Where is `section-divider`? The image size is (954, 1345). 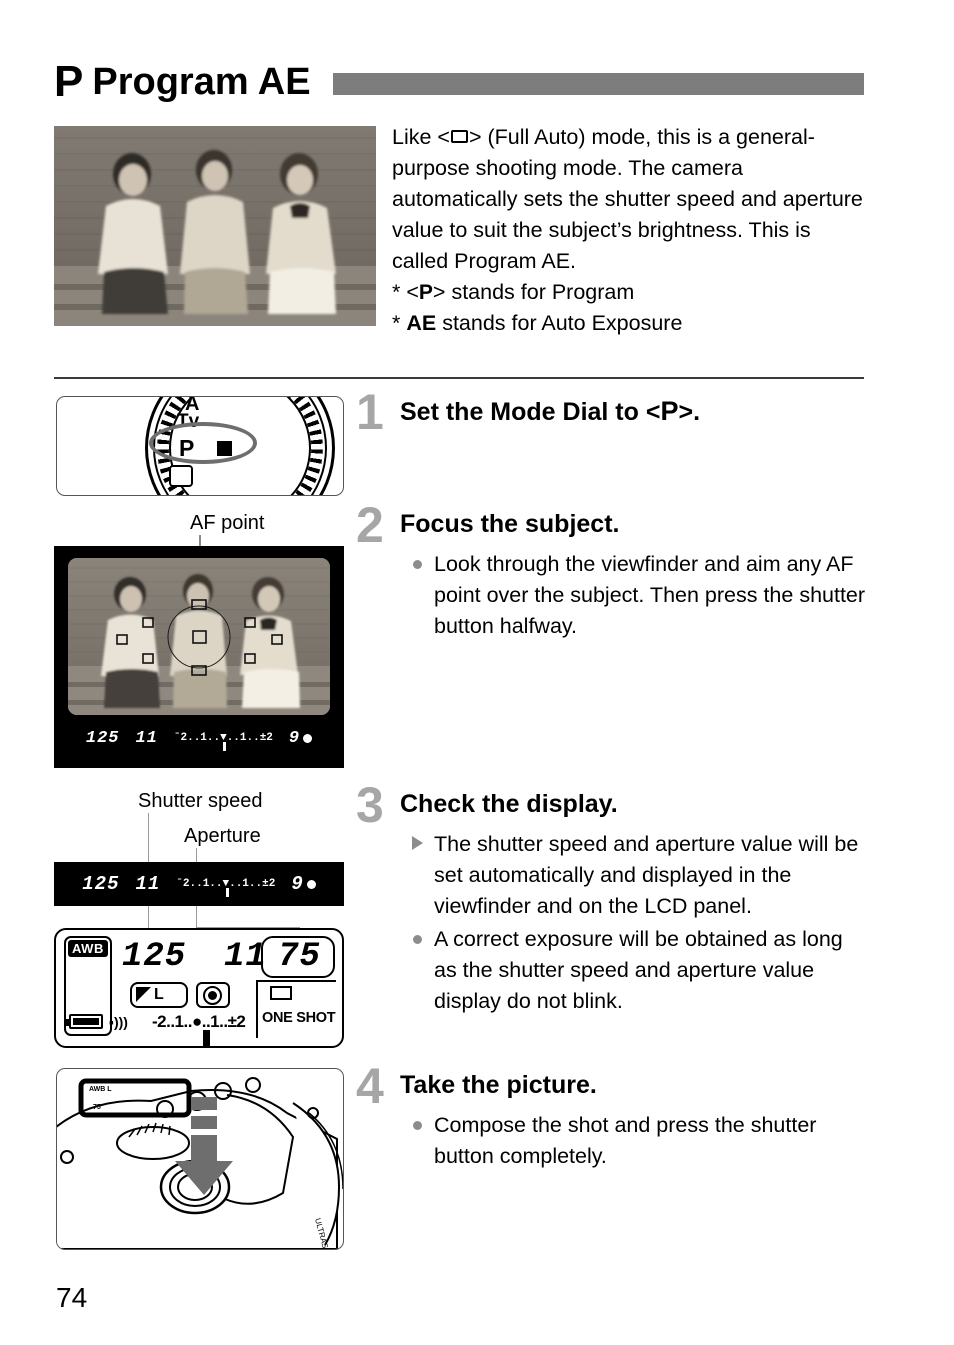
section-divider is located at coordinates (459, 378).